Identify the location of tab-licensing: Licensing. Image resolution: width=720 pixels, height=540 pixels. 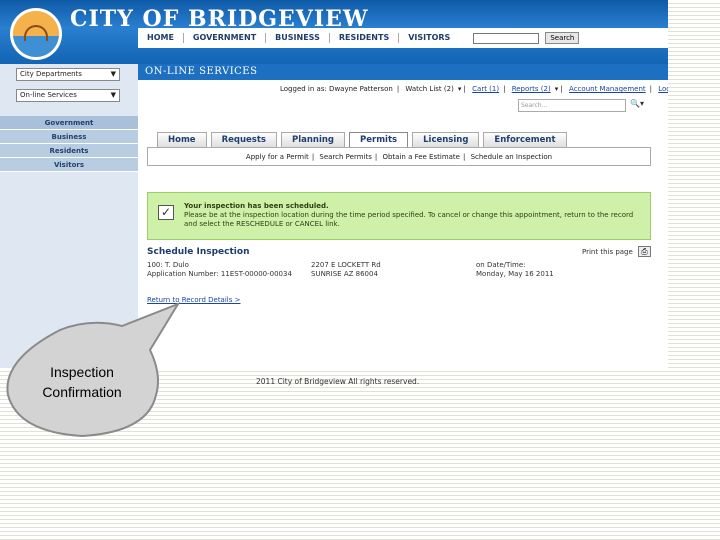
(446, 140).